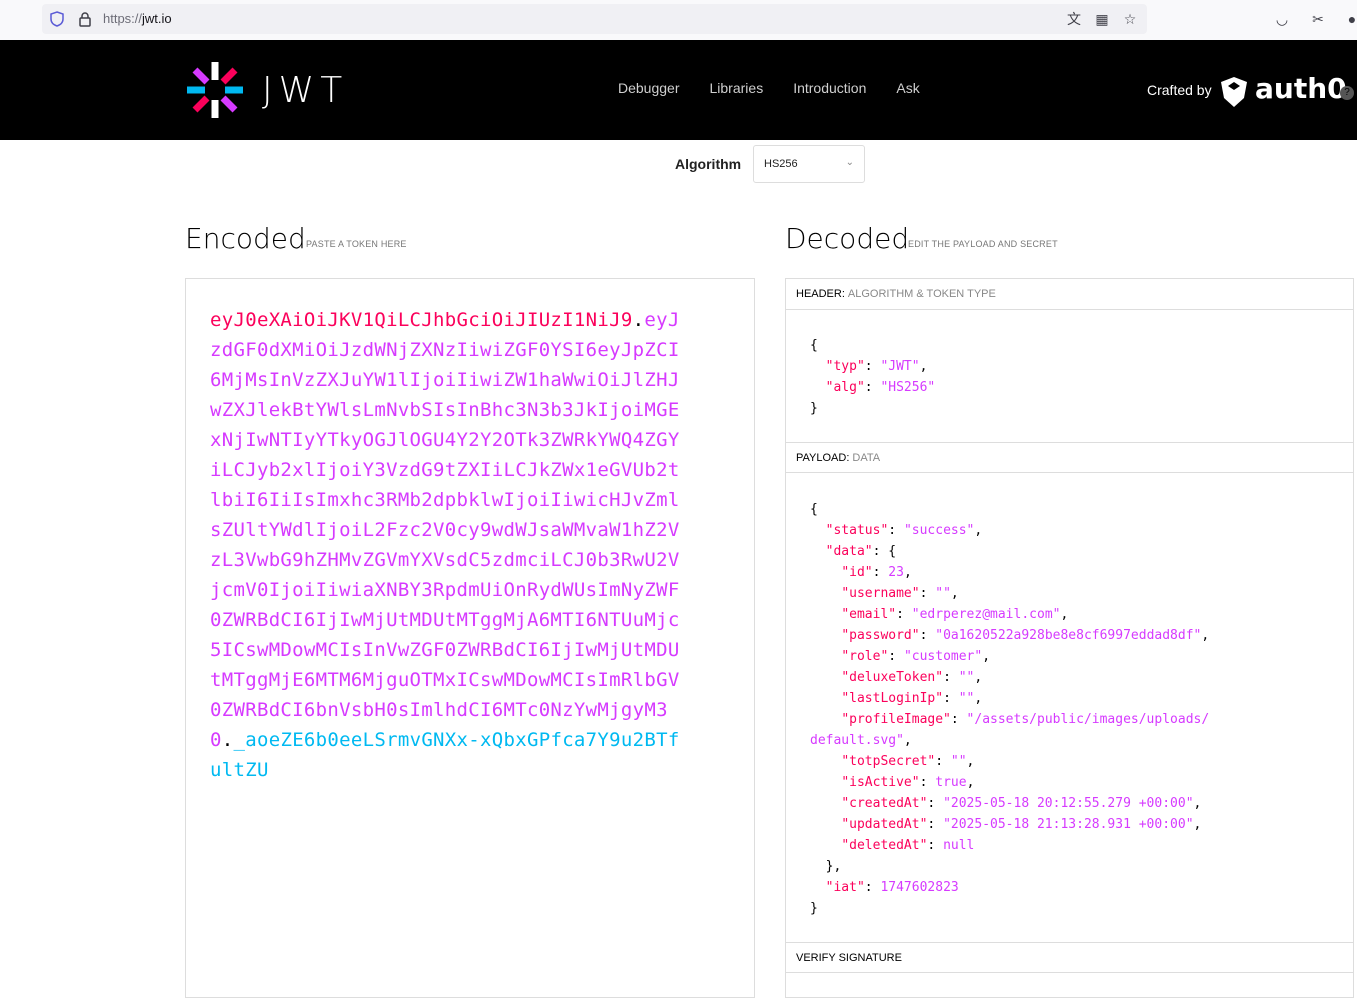 This screenshot has height=998, width=1357. What do you see at coordinates (983, 244) in the screenshot?
I see `decoded-subtitle: EDIT THE PAYLOAD AND SECRET` at bounding box center [983, 244].